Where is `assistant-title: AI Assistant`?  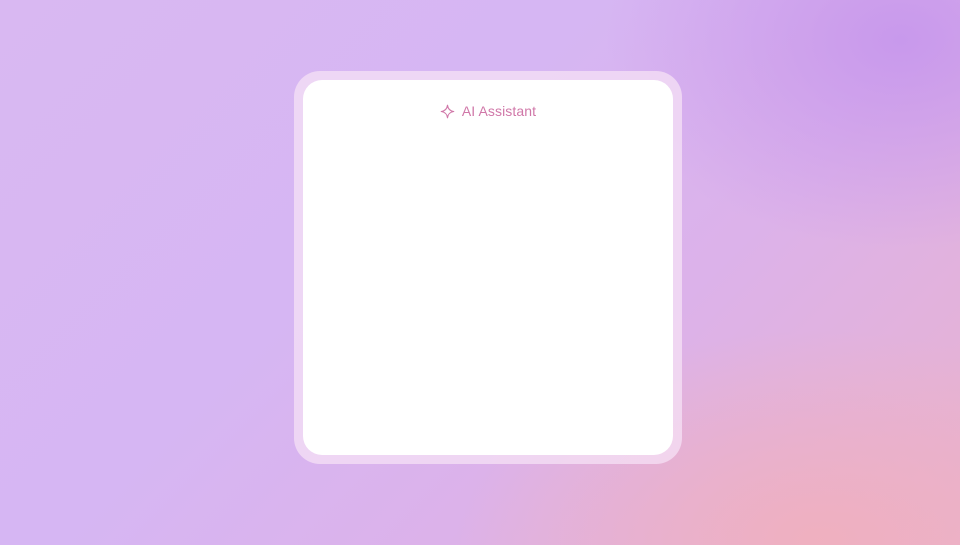
assistant-title: AI Assistant is located at coordinates (499, 111).